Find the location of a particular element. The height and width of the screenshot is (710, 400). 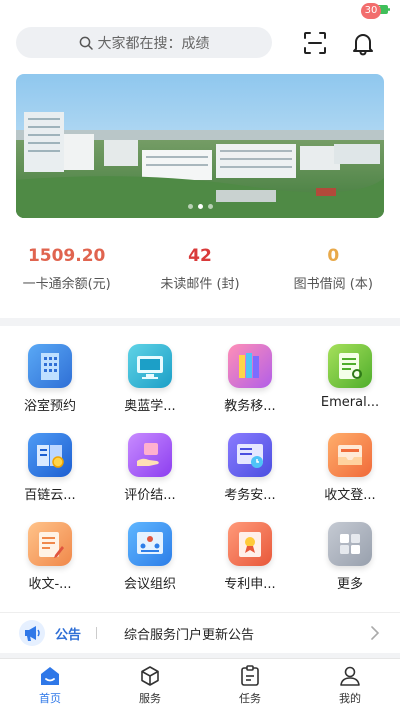

tab-tasks: 任务 is located at coordinates (250, 684).